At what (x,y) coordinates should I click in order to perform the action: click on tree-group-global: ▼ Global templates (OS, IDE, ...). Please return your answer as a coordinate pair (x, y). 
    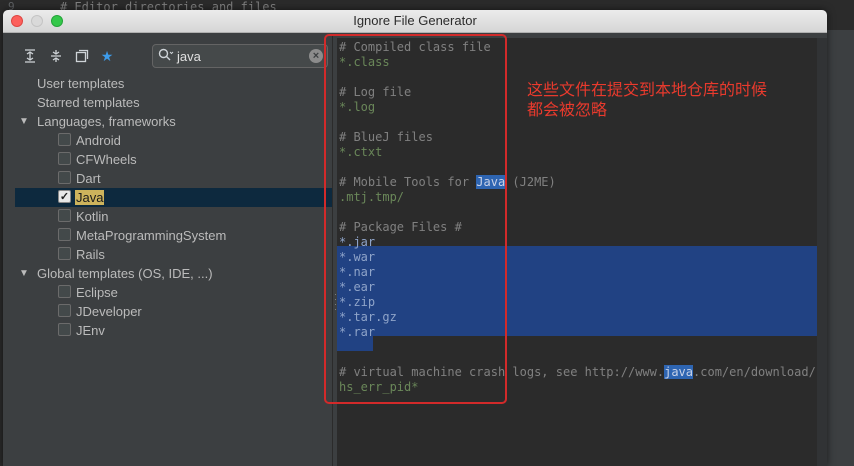
    Looking at the image, I should click on (173, 273).